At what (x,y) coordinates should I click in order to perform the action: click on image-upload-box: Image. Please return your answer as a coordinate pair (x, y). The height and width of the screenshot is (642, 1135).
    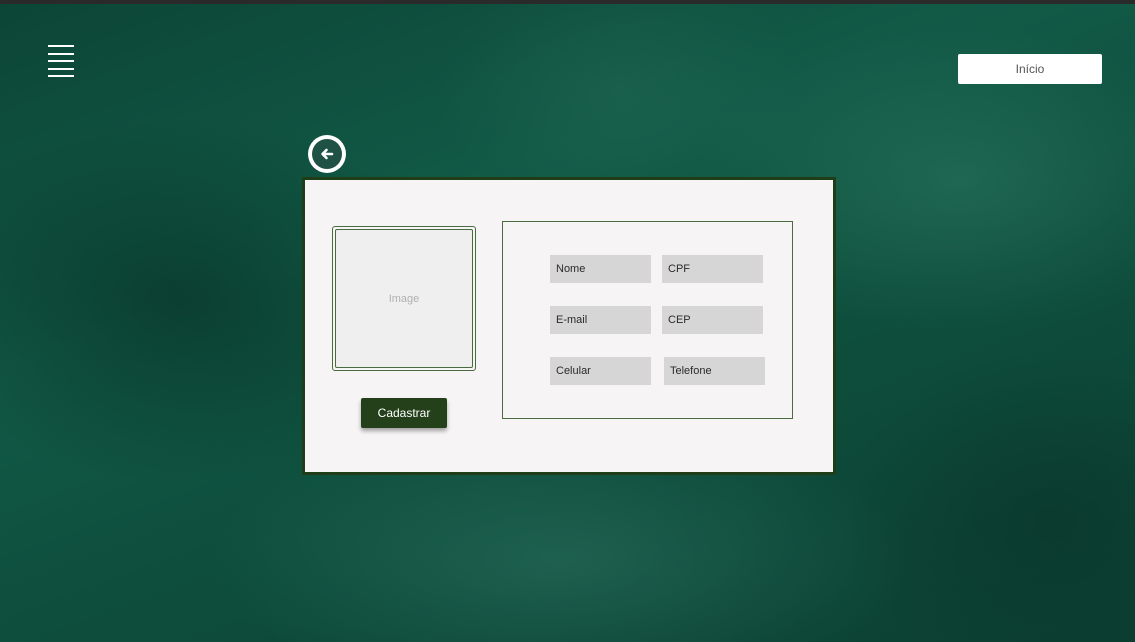
    Looking at the image, I should click on (404, 298).